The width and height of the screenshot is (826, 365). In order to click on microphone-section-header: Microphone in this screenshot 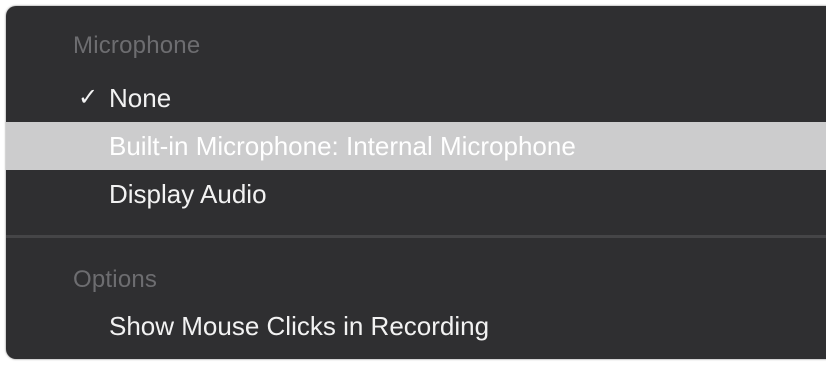, I will do `click(137, 45)`.